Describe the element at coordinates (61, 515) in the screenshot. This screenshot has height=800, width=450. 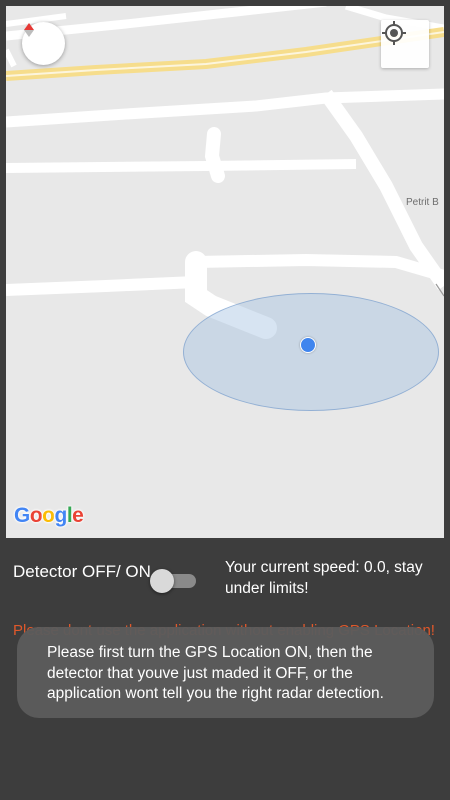
I see `google-logo-letter: g` at that location.